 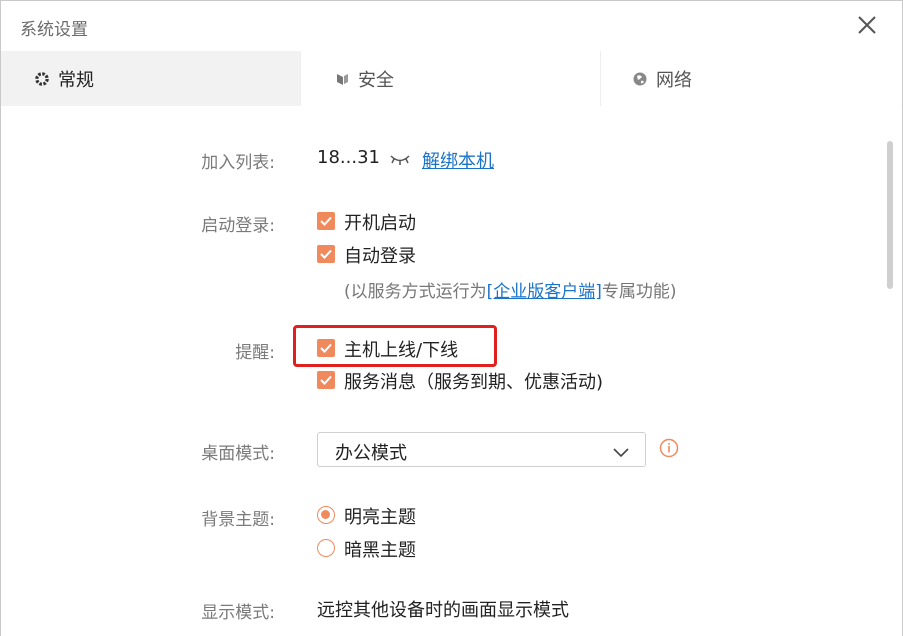 I want to click on display-mode-desc: 远控其他设备时的画面显示模式, so click(x=443, y=610).